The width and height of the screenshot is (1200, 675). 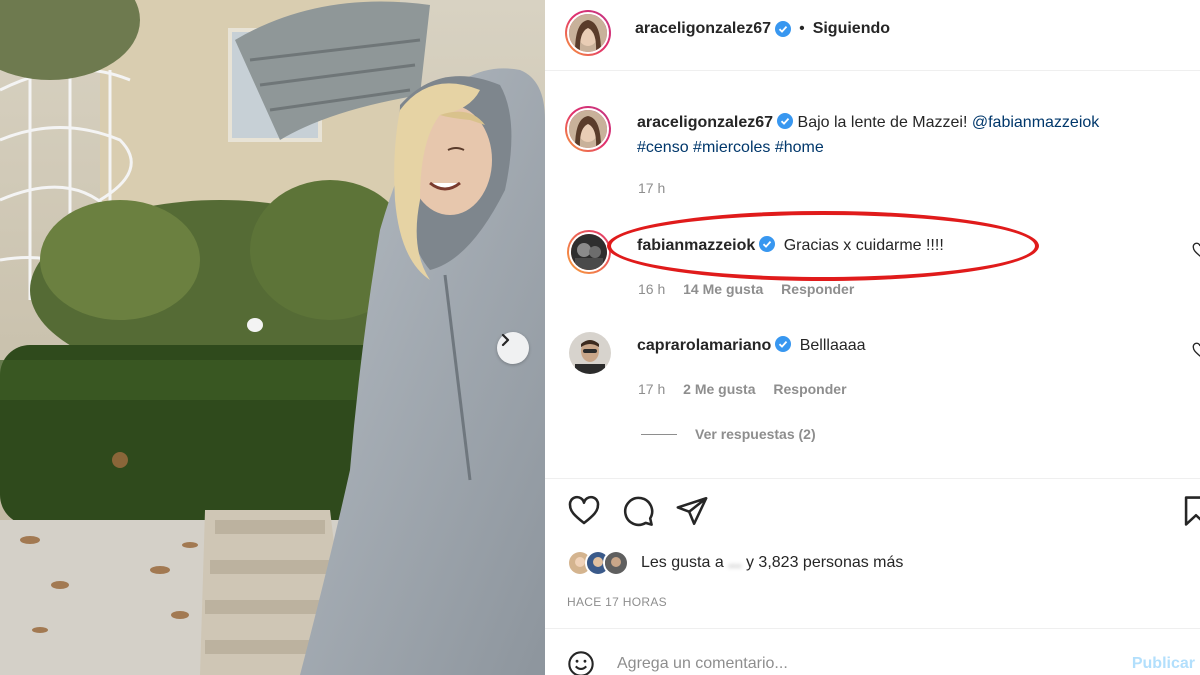 What do you see at coordinates (872, 478) in the screenshot?
I see `actions-divider` at bounding box center [872, 478].